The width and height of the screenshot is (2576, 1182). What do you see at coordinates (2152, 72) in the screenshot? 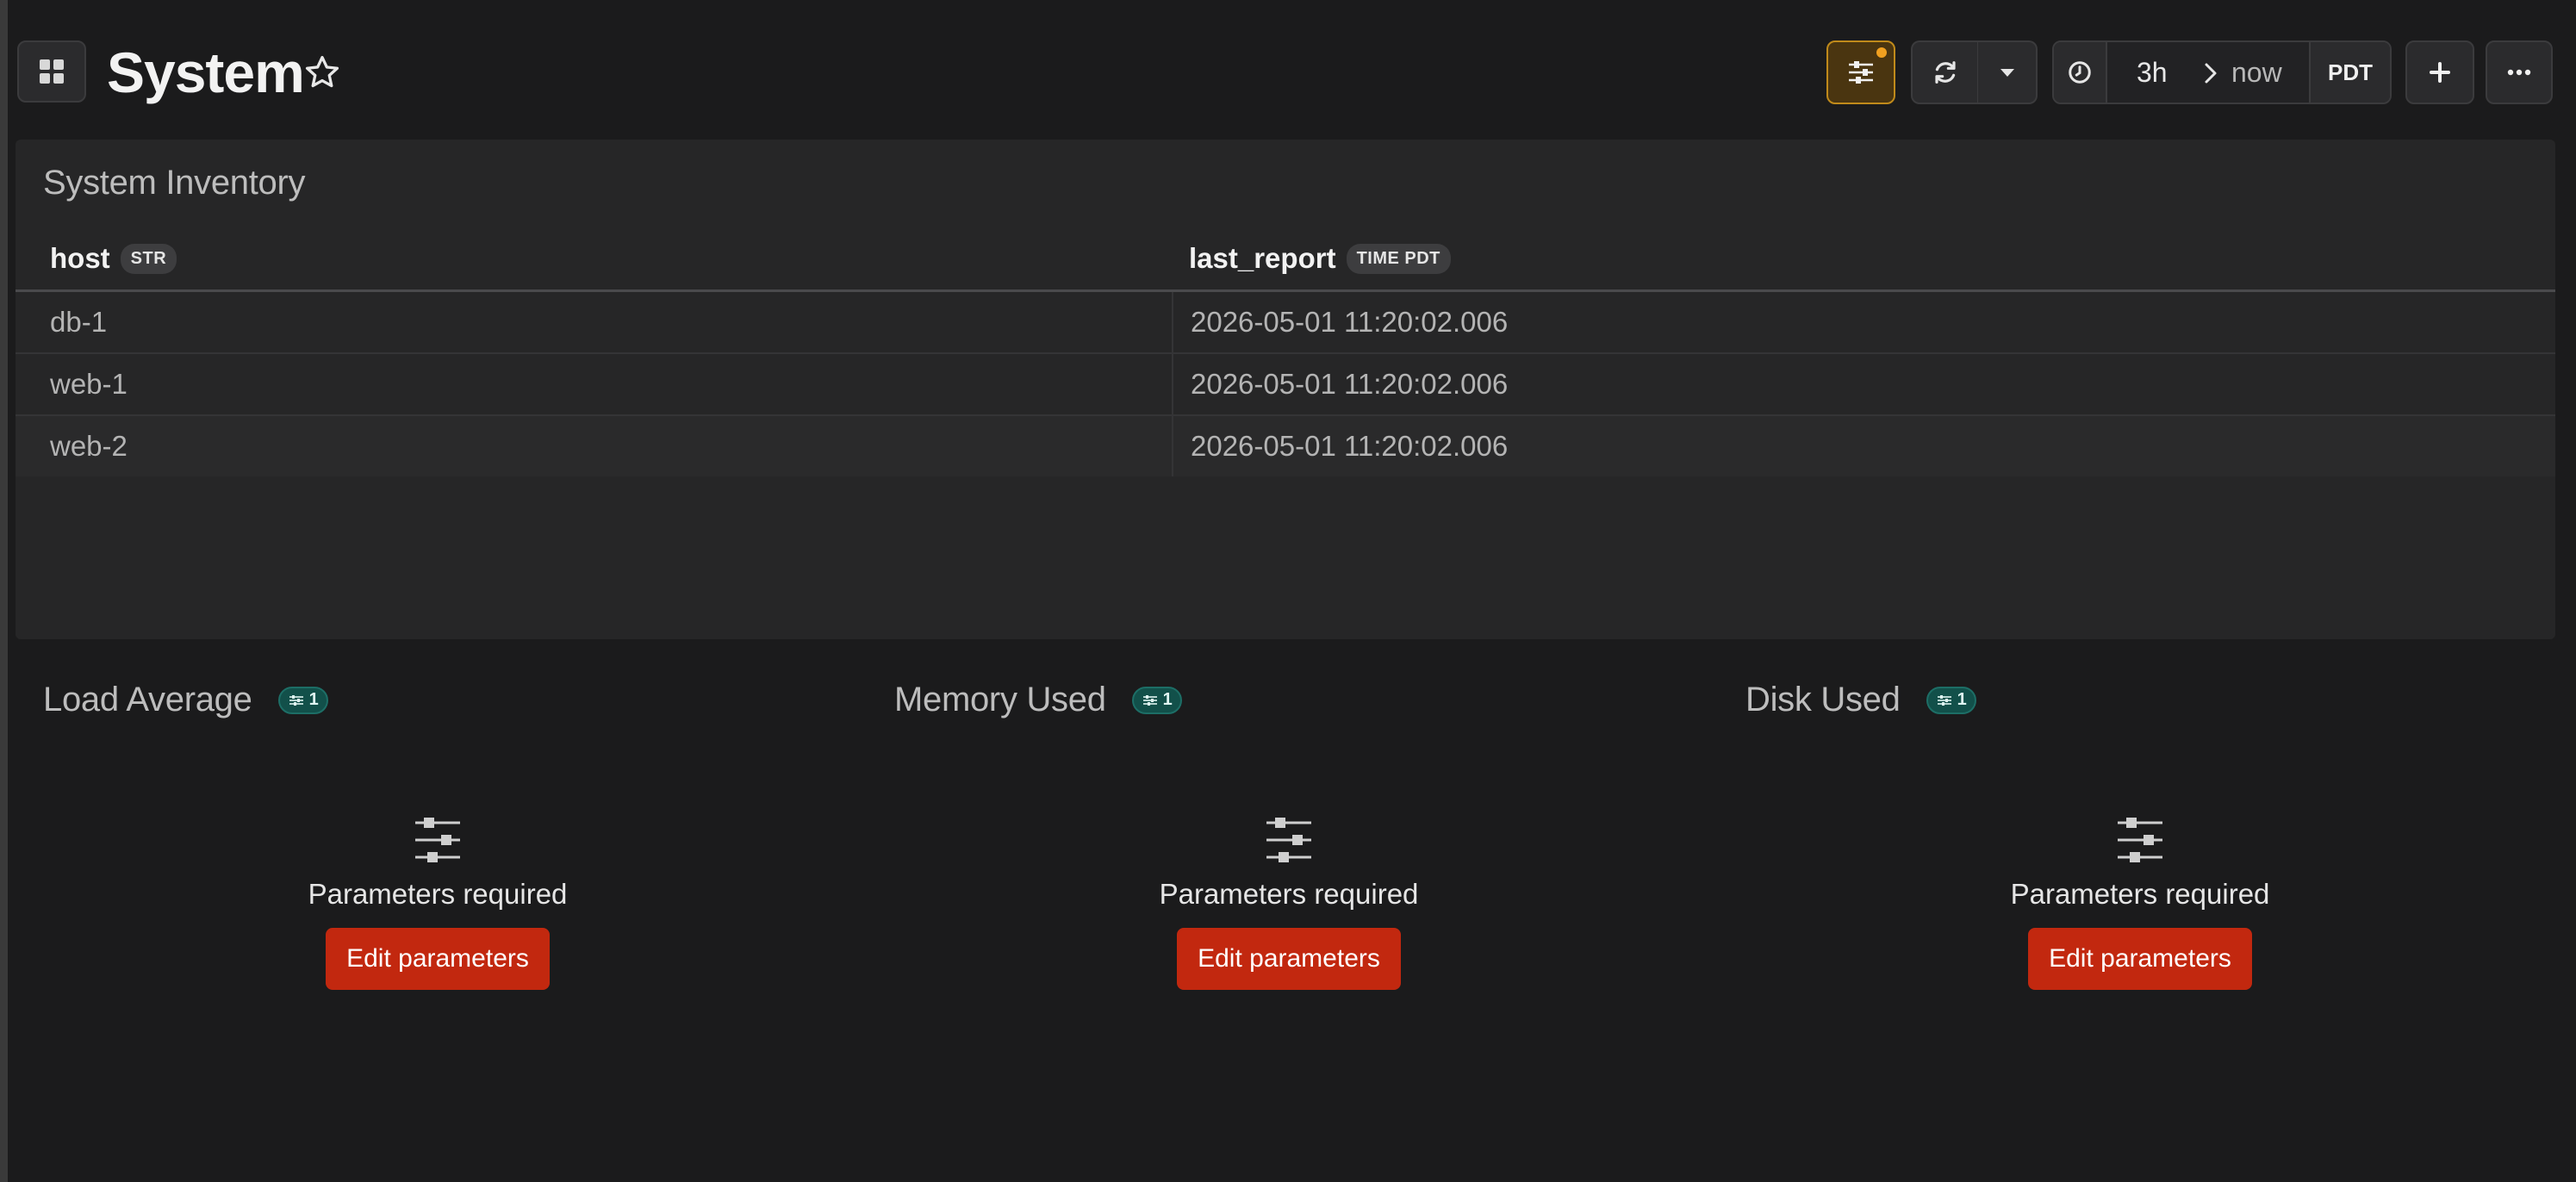
I see `time-range-start: 3h` at bounding box center [2152, 72].